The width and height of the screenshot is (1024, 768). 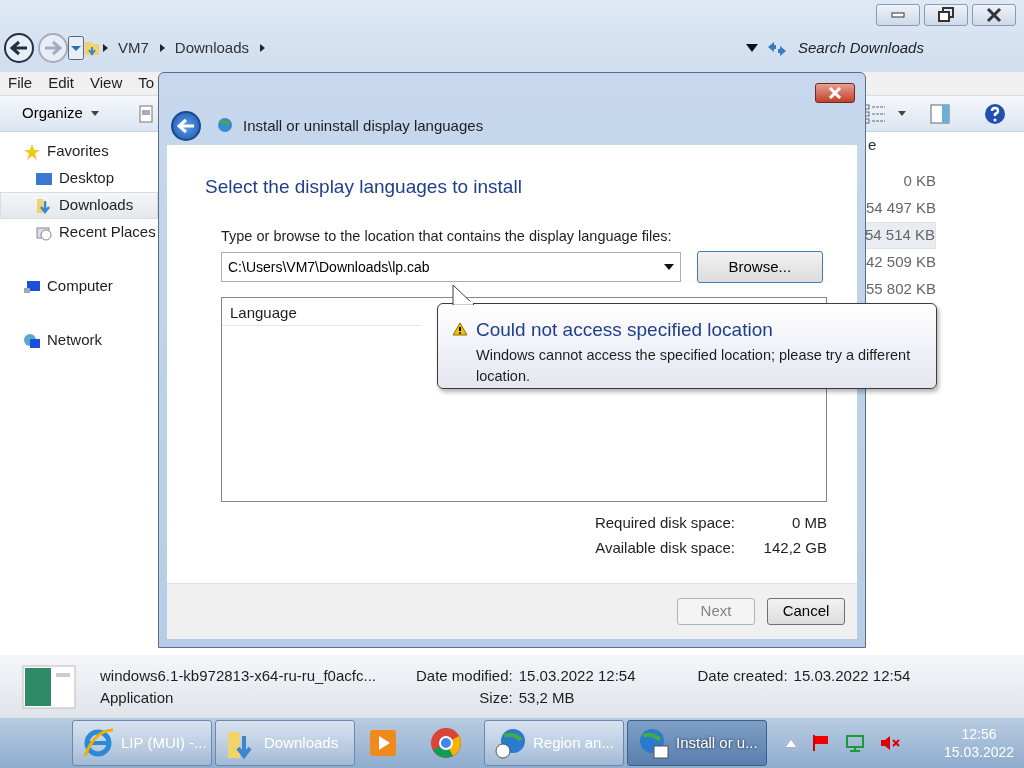 I want to click on breadcrumb-item: VM7, so click(x=133, y=48).